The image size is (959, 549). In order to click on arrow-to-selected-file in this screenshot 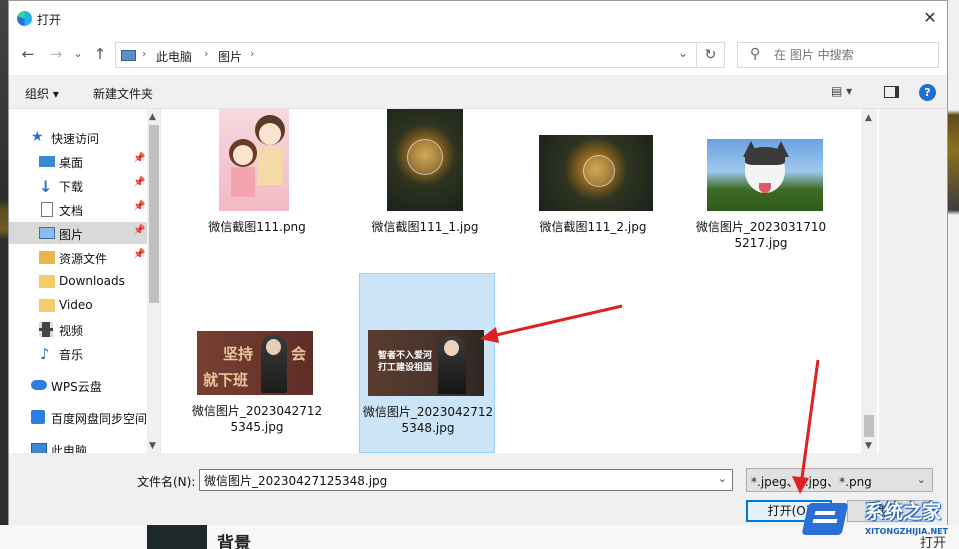, I will do `click(551, 323)`.